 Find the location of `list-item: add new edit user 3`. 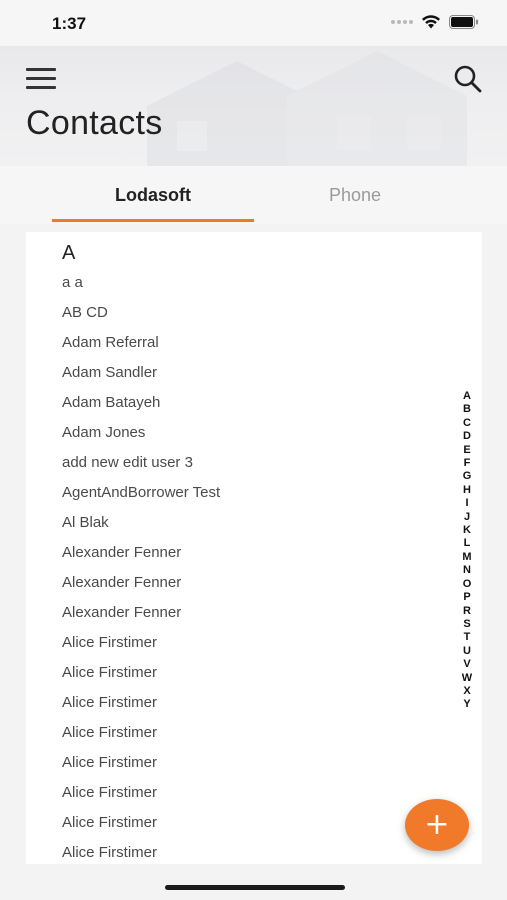

list-item: add new edit user 3 is located at coordinates (127, 462).